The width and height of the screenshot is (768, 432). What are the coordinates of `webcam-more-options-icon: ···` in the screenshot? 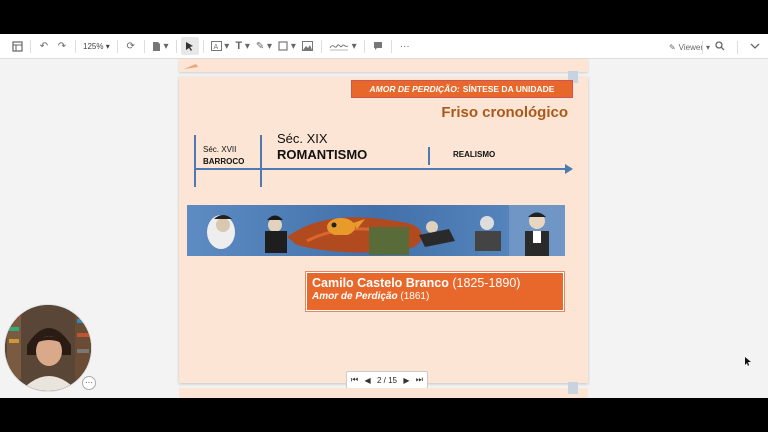 It's located at (89, 383).